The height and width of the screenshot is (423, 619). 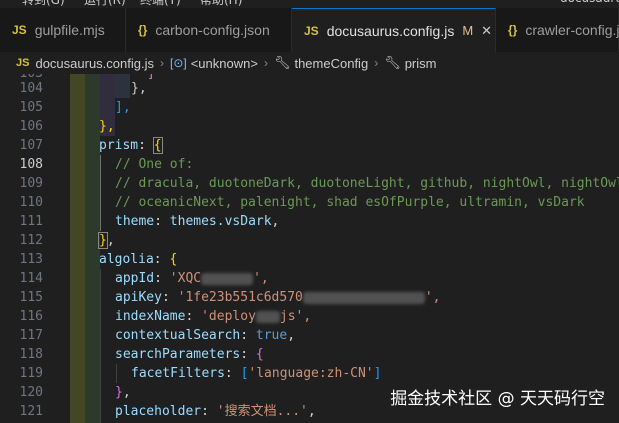 I want to click on code-line: ], so click(x=151, y=78).